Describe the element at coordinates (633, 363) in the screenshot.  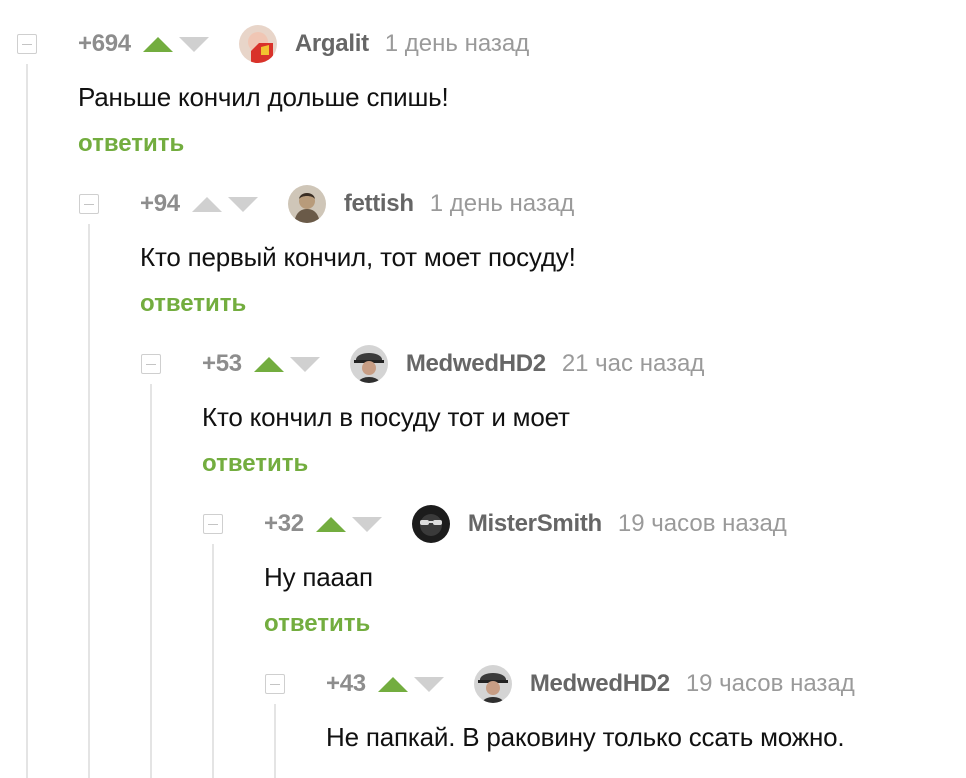
I see `timestamp: 21 час назад` at that location.